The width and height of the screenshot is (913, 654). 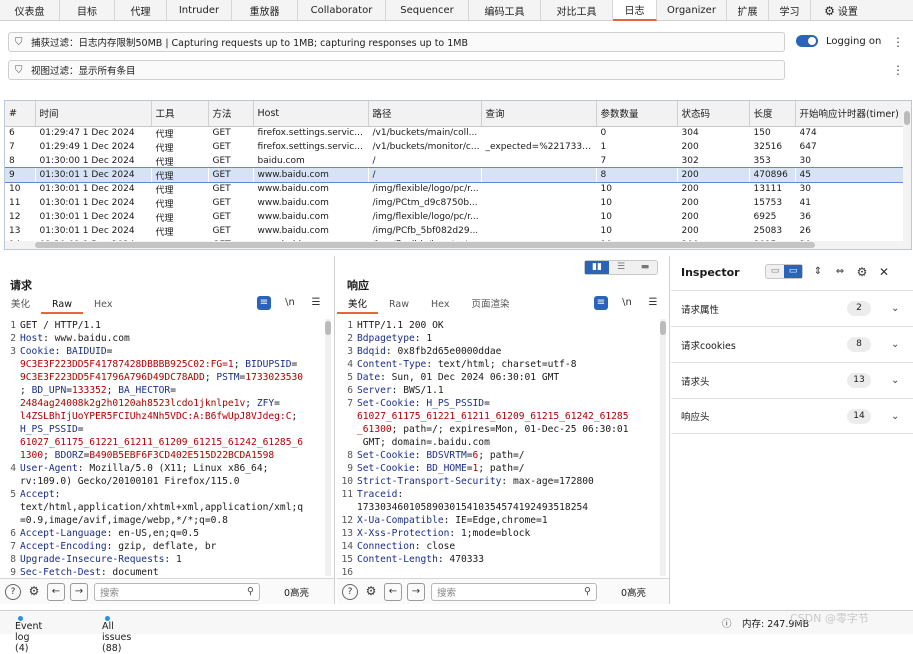 I want to click on tab-extensions: 扩展, so click(x=748, y=10).